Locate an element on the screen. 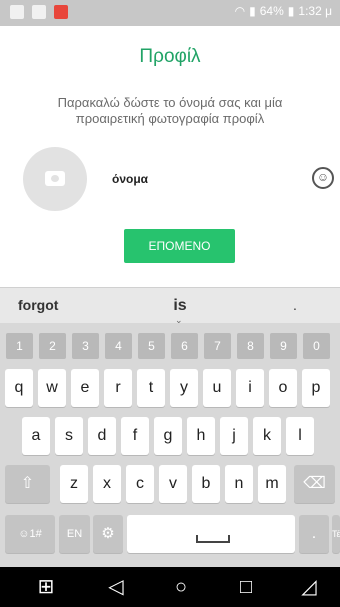  key-r: r is located at coordinates (118, 388).